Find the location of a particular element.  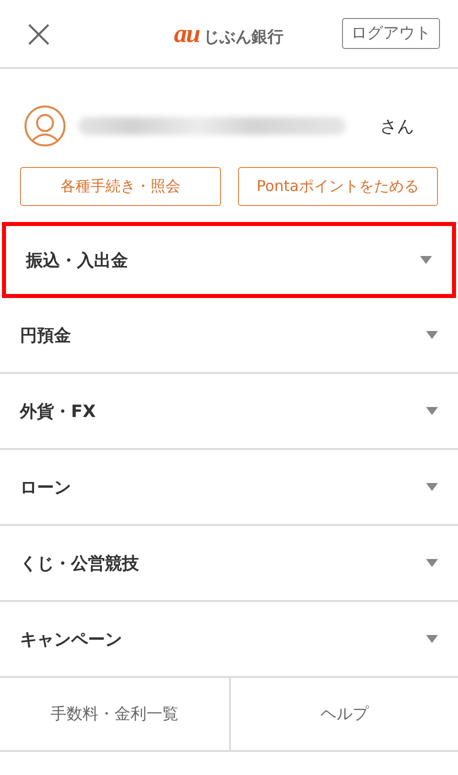

name-suffix: さん is located at coordinates (397, 127).